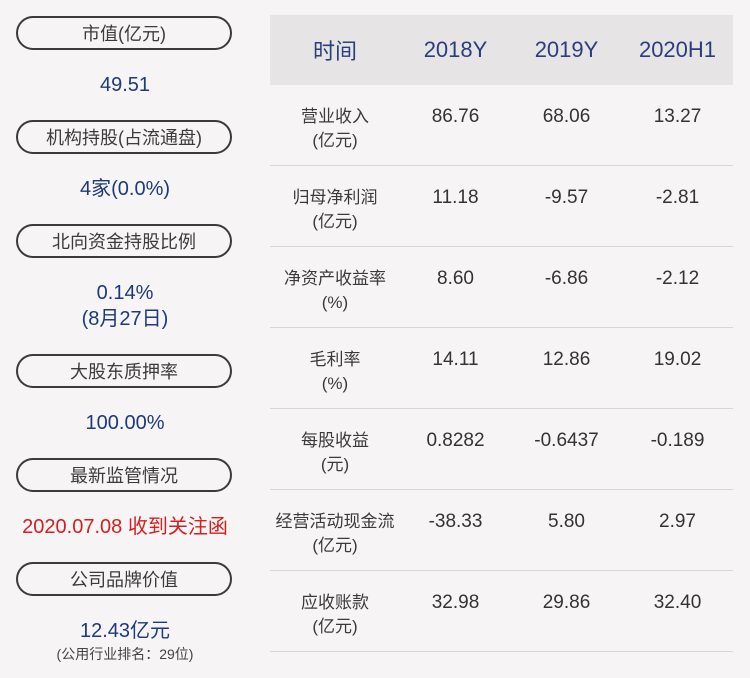 This screenshot has width=750, height=678. What do you see at coordinates (566, 116) in the screenshot?
I see `cell-2019y: 68.06` at bounding box center [566, 116].